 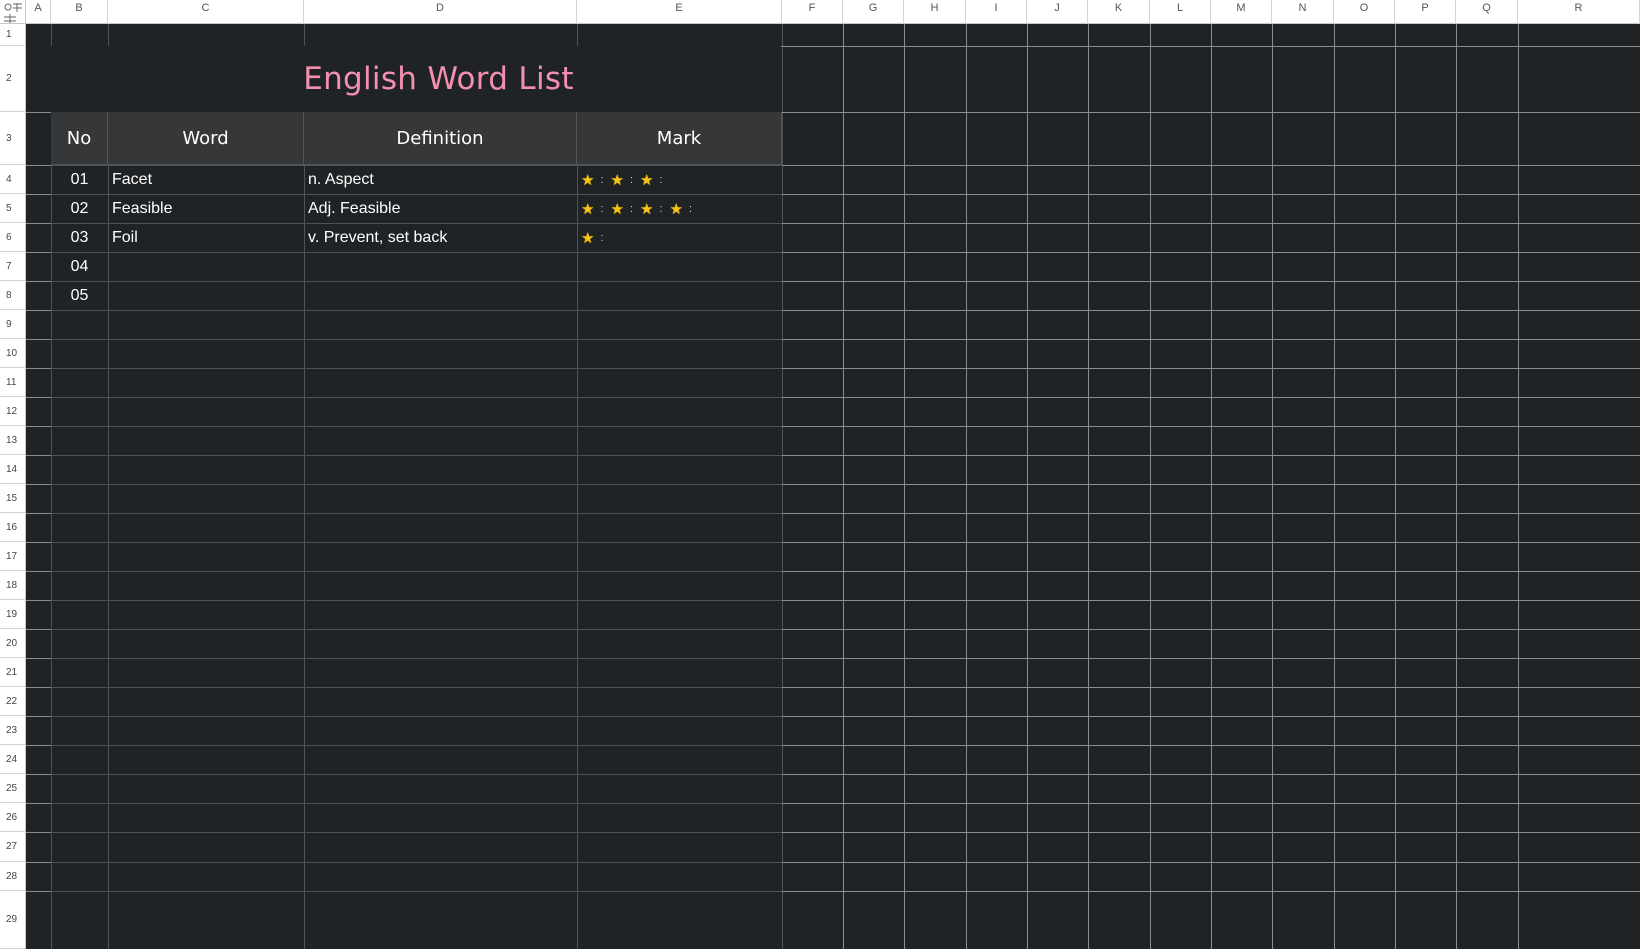 I want to click on row-header-3: 3, so click(x=13, y=138).